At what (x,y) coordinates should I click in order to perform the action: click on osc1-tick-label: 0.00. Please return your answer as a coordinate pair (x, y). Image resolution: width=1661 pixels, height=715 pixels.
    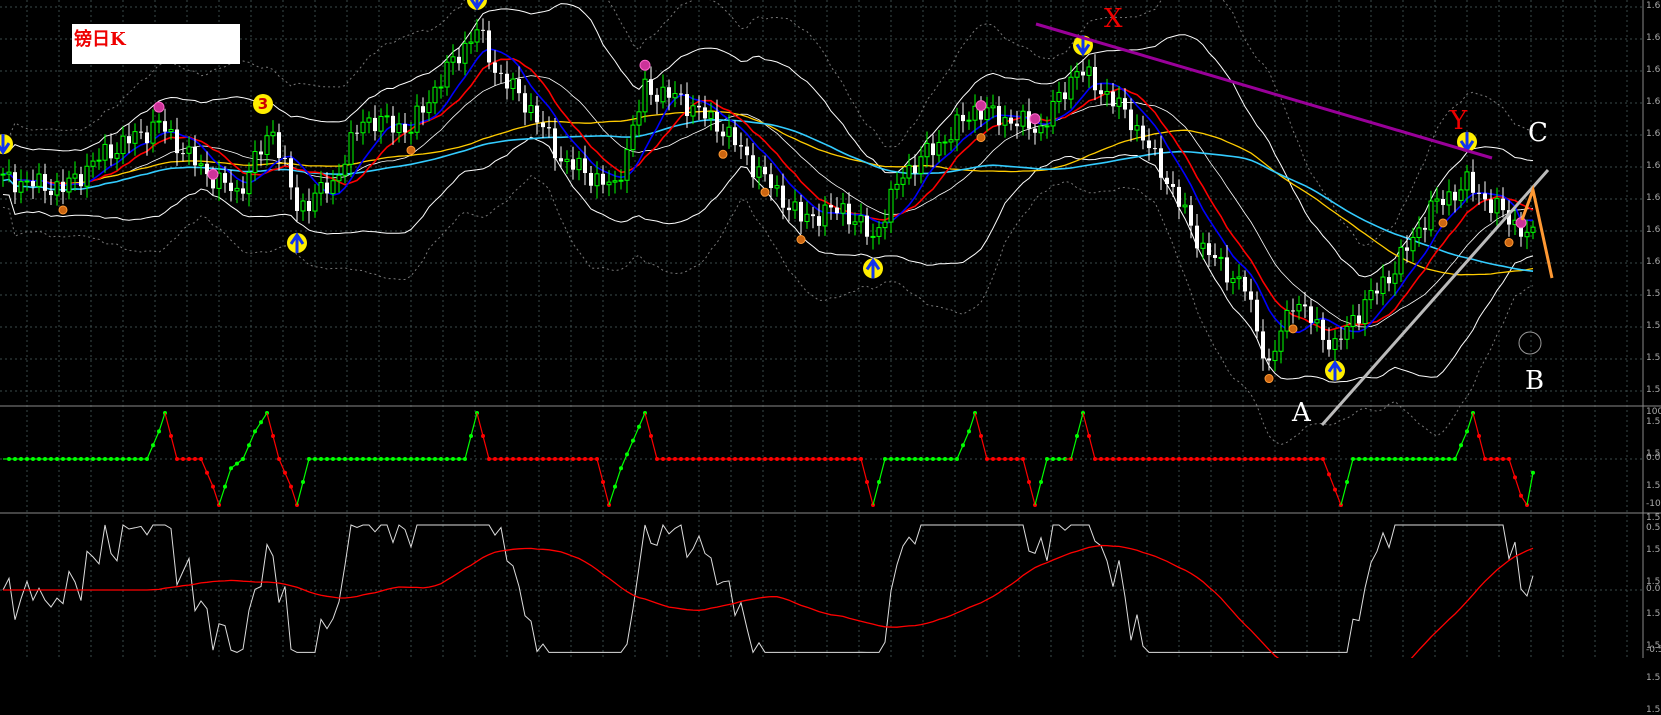
    Looking at the image, I should click on (1653, 458).